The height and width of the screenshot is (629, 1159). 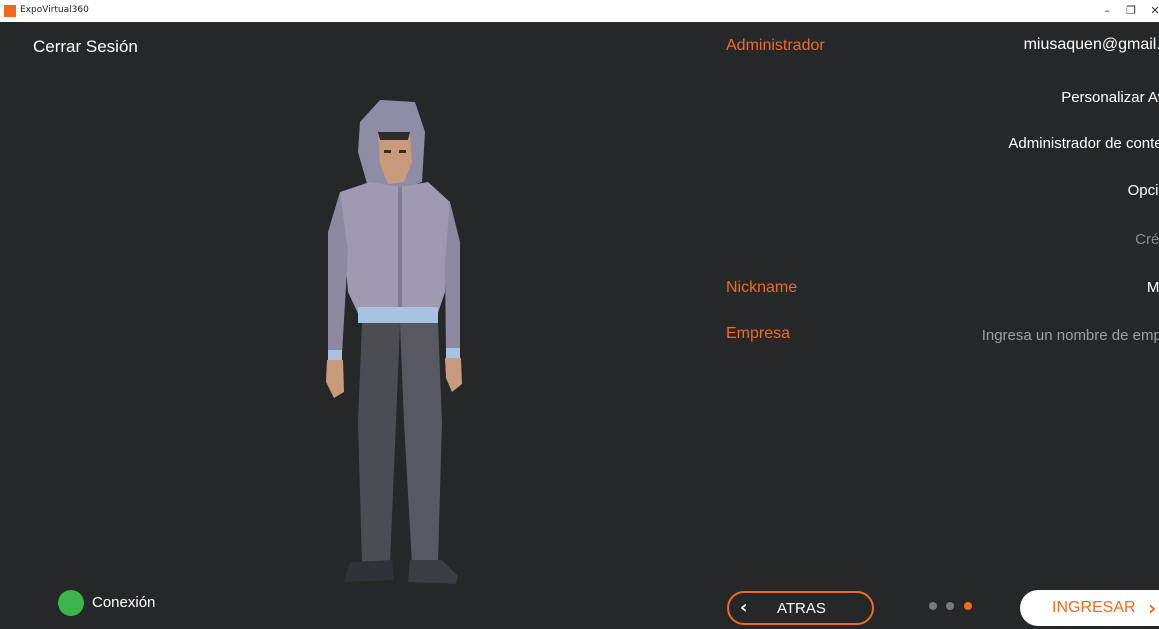 I want to click on role-label: Administrador, so click(x=775, y=45).